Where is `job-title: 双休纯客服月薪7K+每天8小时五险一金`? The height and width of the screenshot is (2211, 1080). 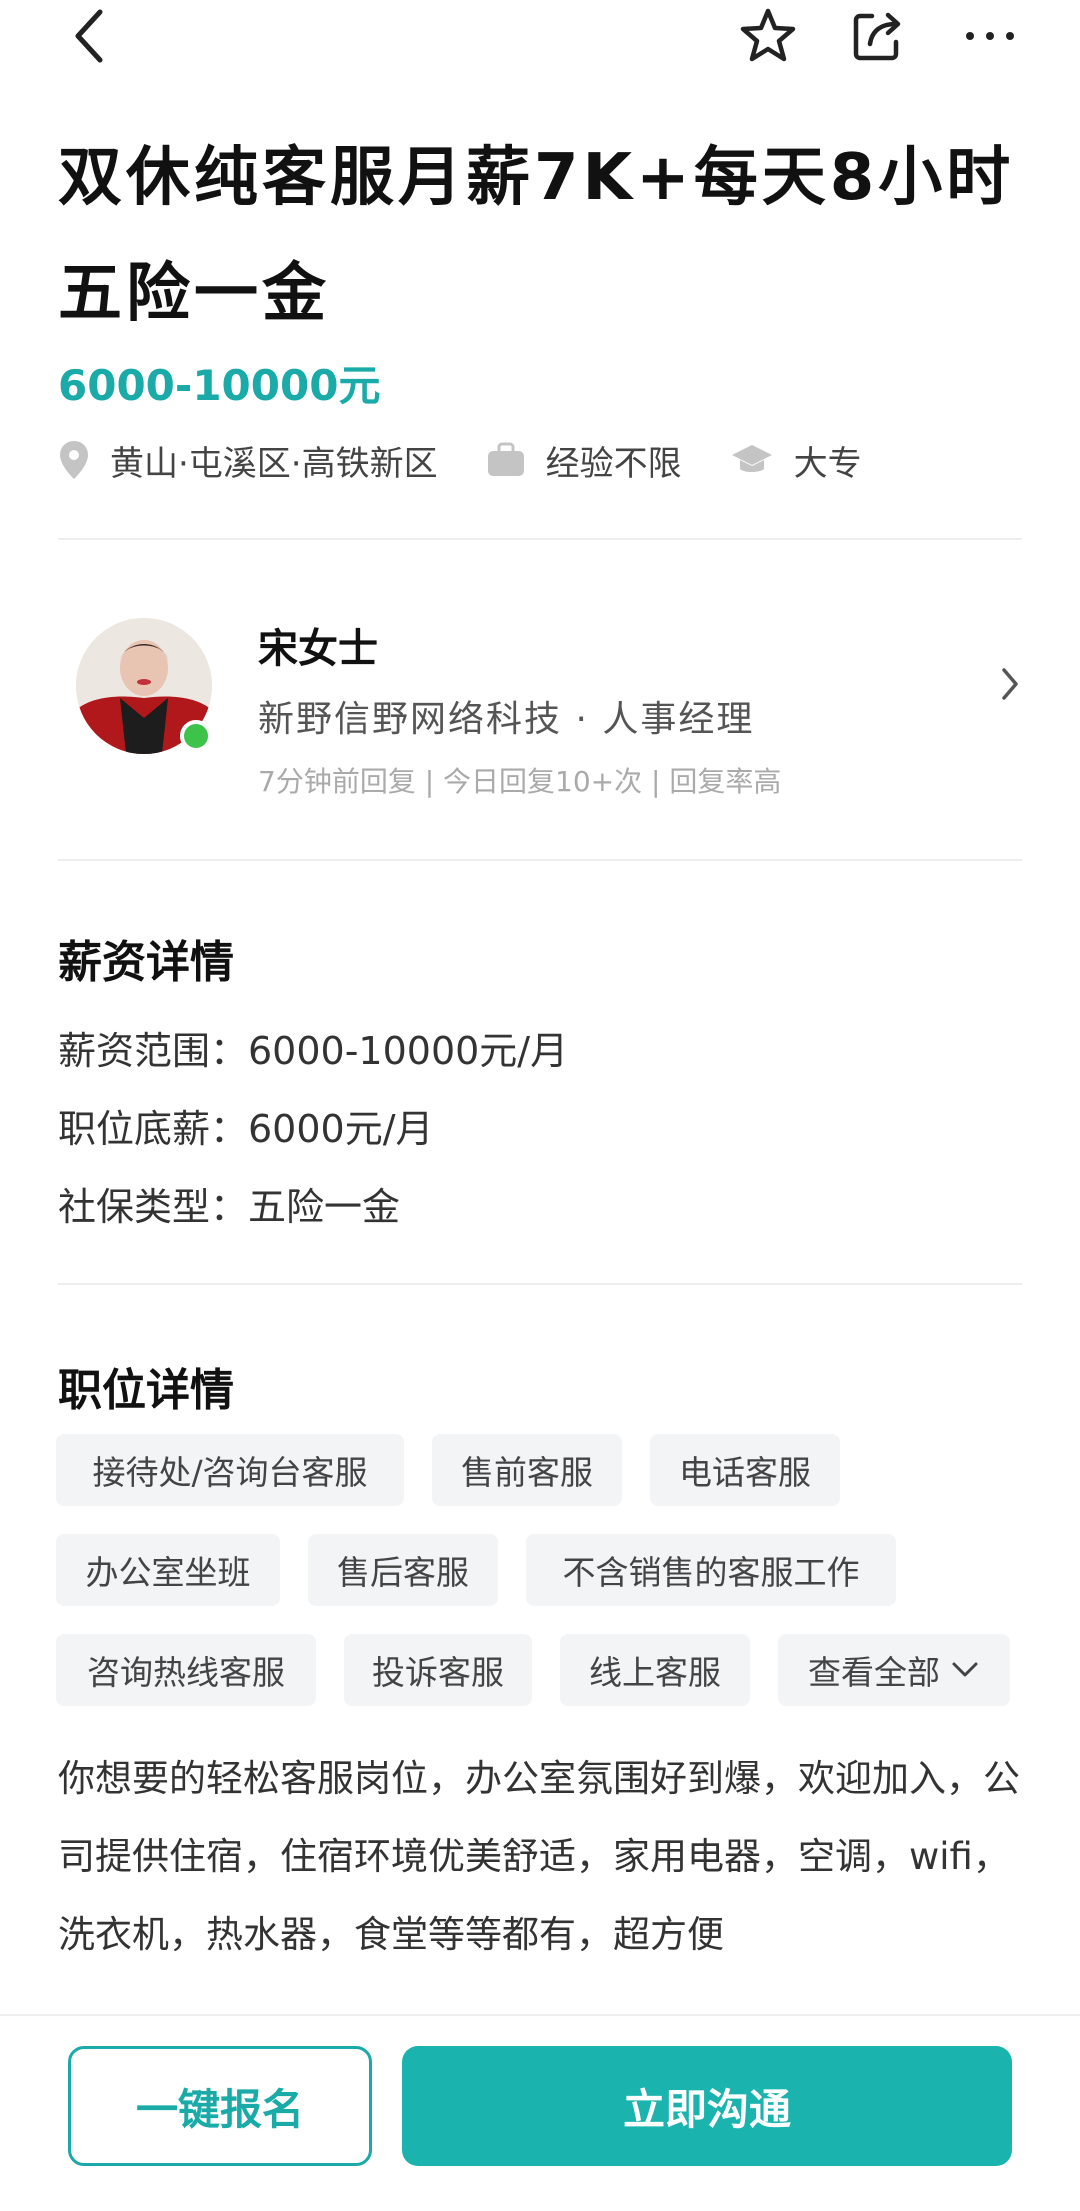
job-title: 双休纯客服月薪7K+每天8小时五险一金 is located at coordinates (536, 236).